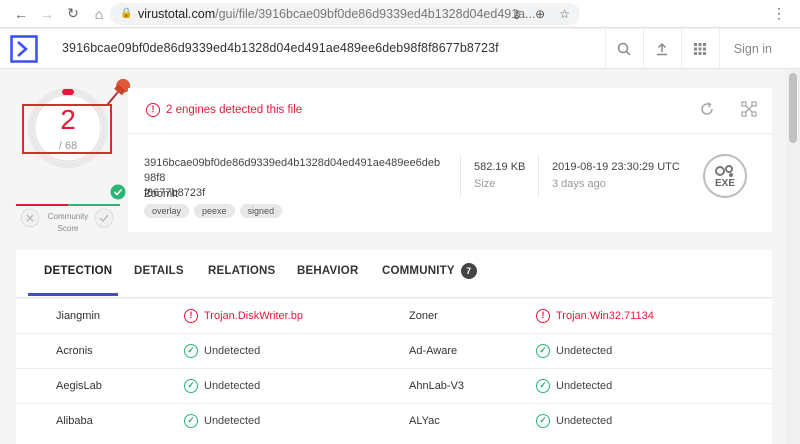  Describe the element at coordinates (234, 110) in the screenshot. I see `alert-text: 2 engines detected this file` at that location.